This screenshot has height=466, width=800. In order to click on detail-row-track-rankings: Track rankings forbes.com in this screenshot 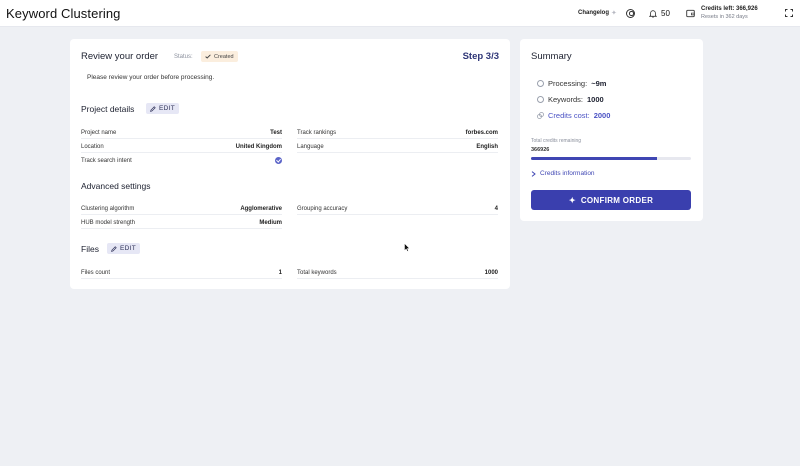, I will do `click(397, 134)`.